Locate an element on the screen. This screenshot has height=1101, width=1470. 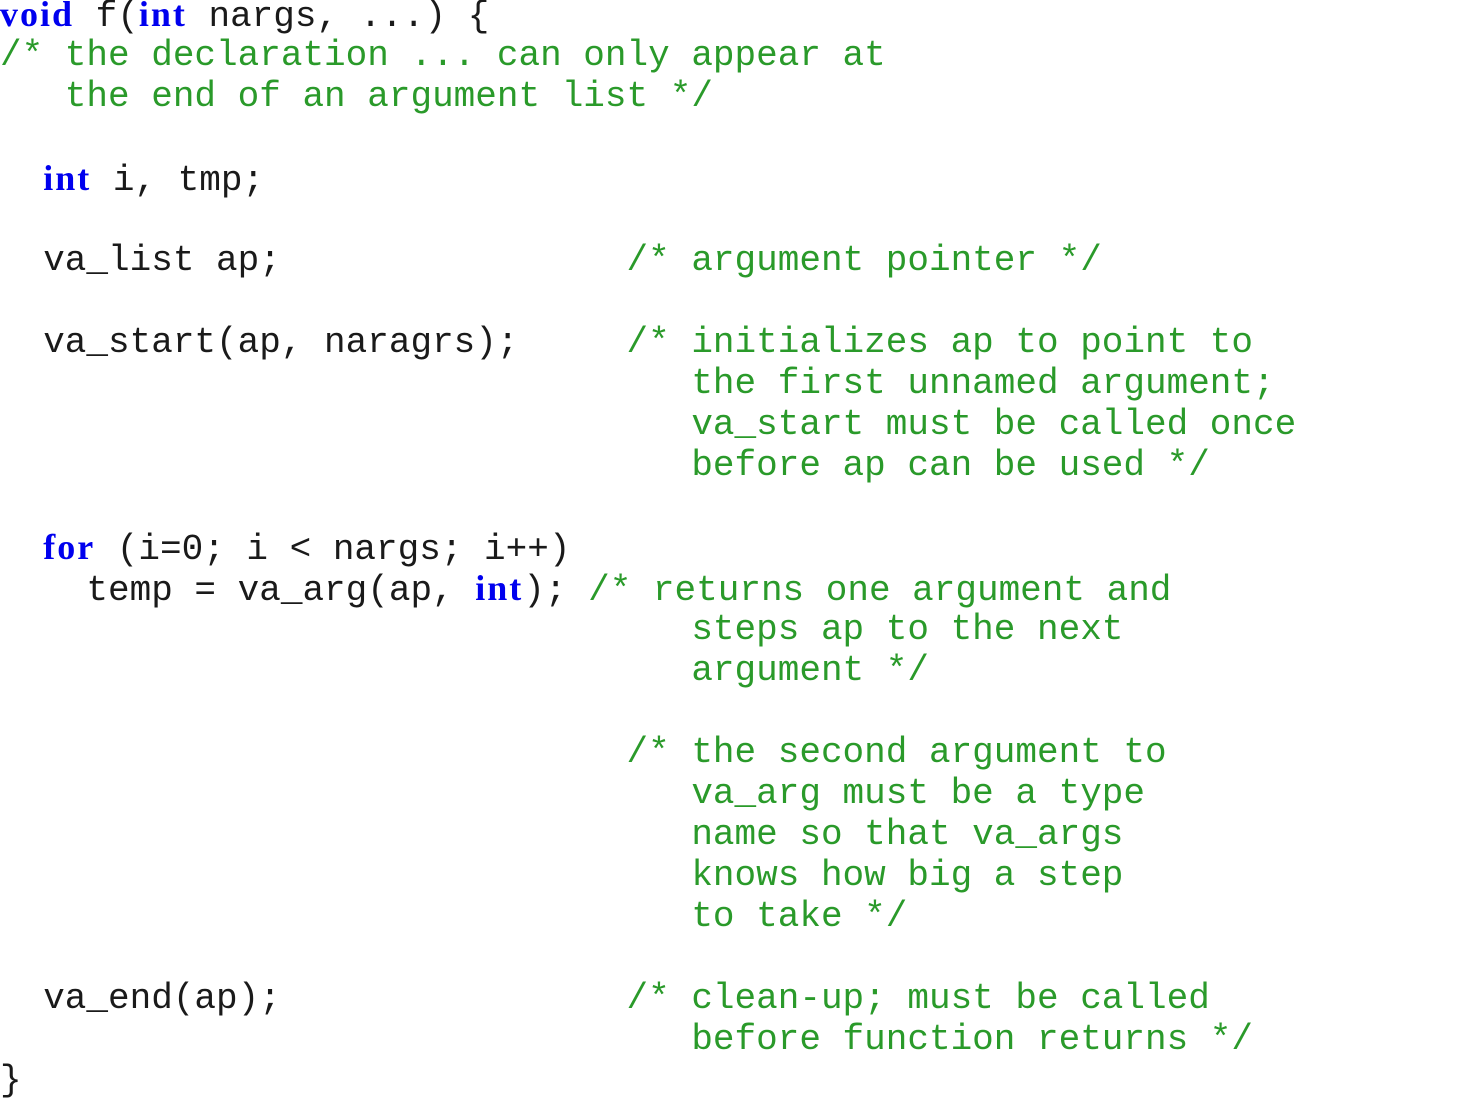
comment: /* returns one argument and is located at coordinates (880, 590).